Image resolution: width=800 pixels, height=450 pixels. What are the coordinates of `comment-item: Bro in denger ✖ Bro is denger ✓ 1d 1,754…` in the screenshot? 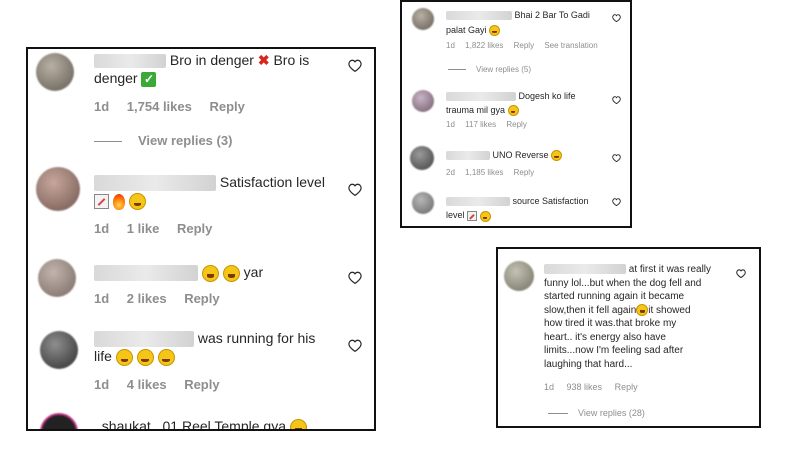 It's located at (201, 104).